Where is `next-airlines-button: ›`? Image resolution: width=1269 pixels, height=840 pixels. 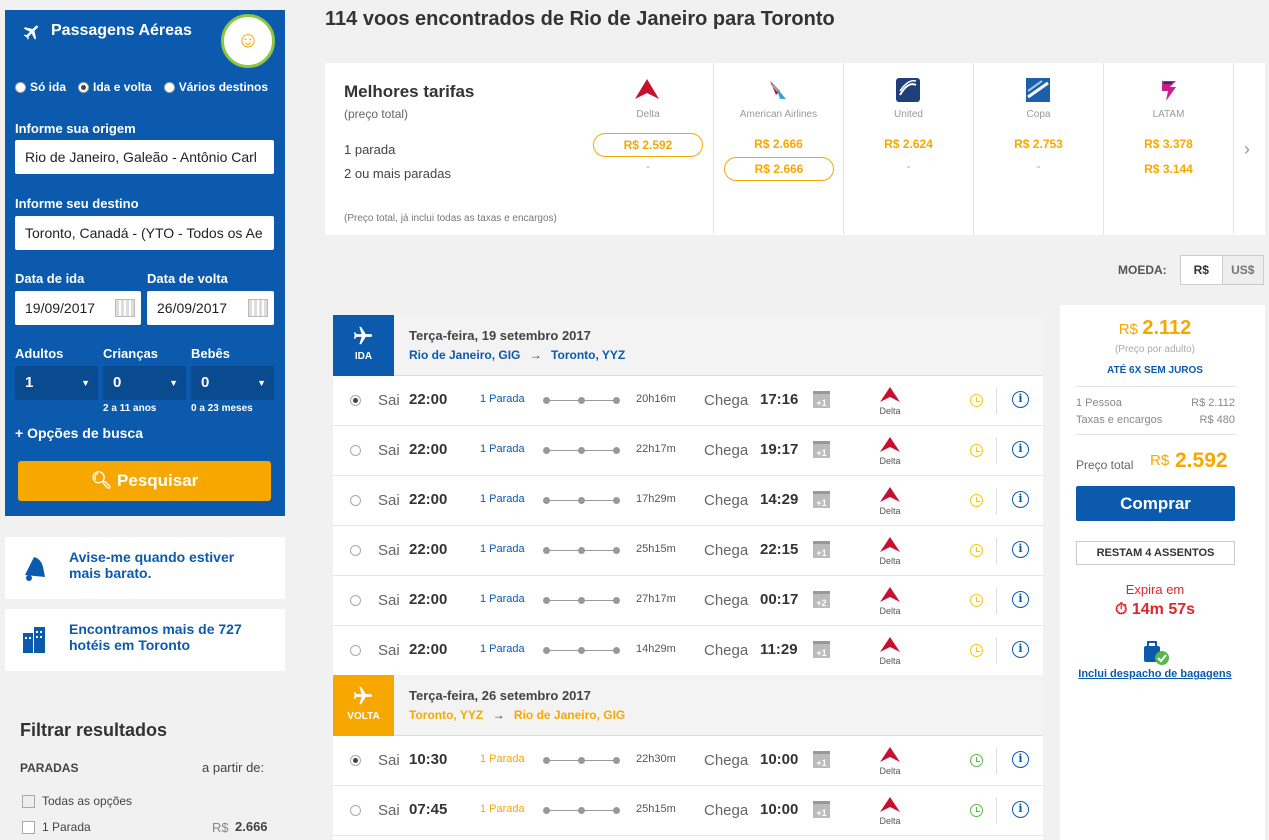
next-airlines-button: › is located at coordinates (1249, 149).